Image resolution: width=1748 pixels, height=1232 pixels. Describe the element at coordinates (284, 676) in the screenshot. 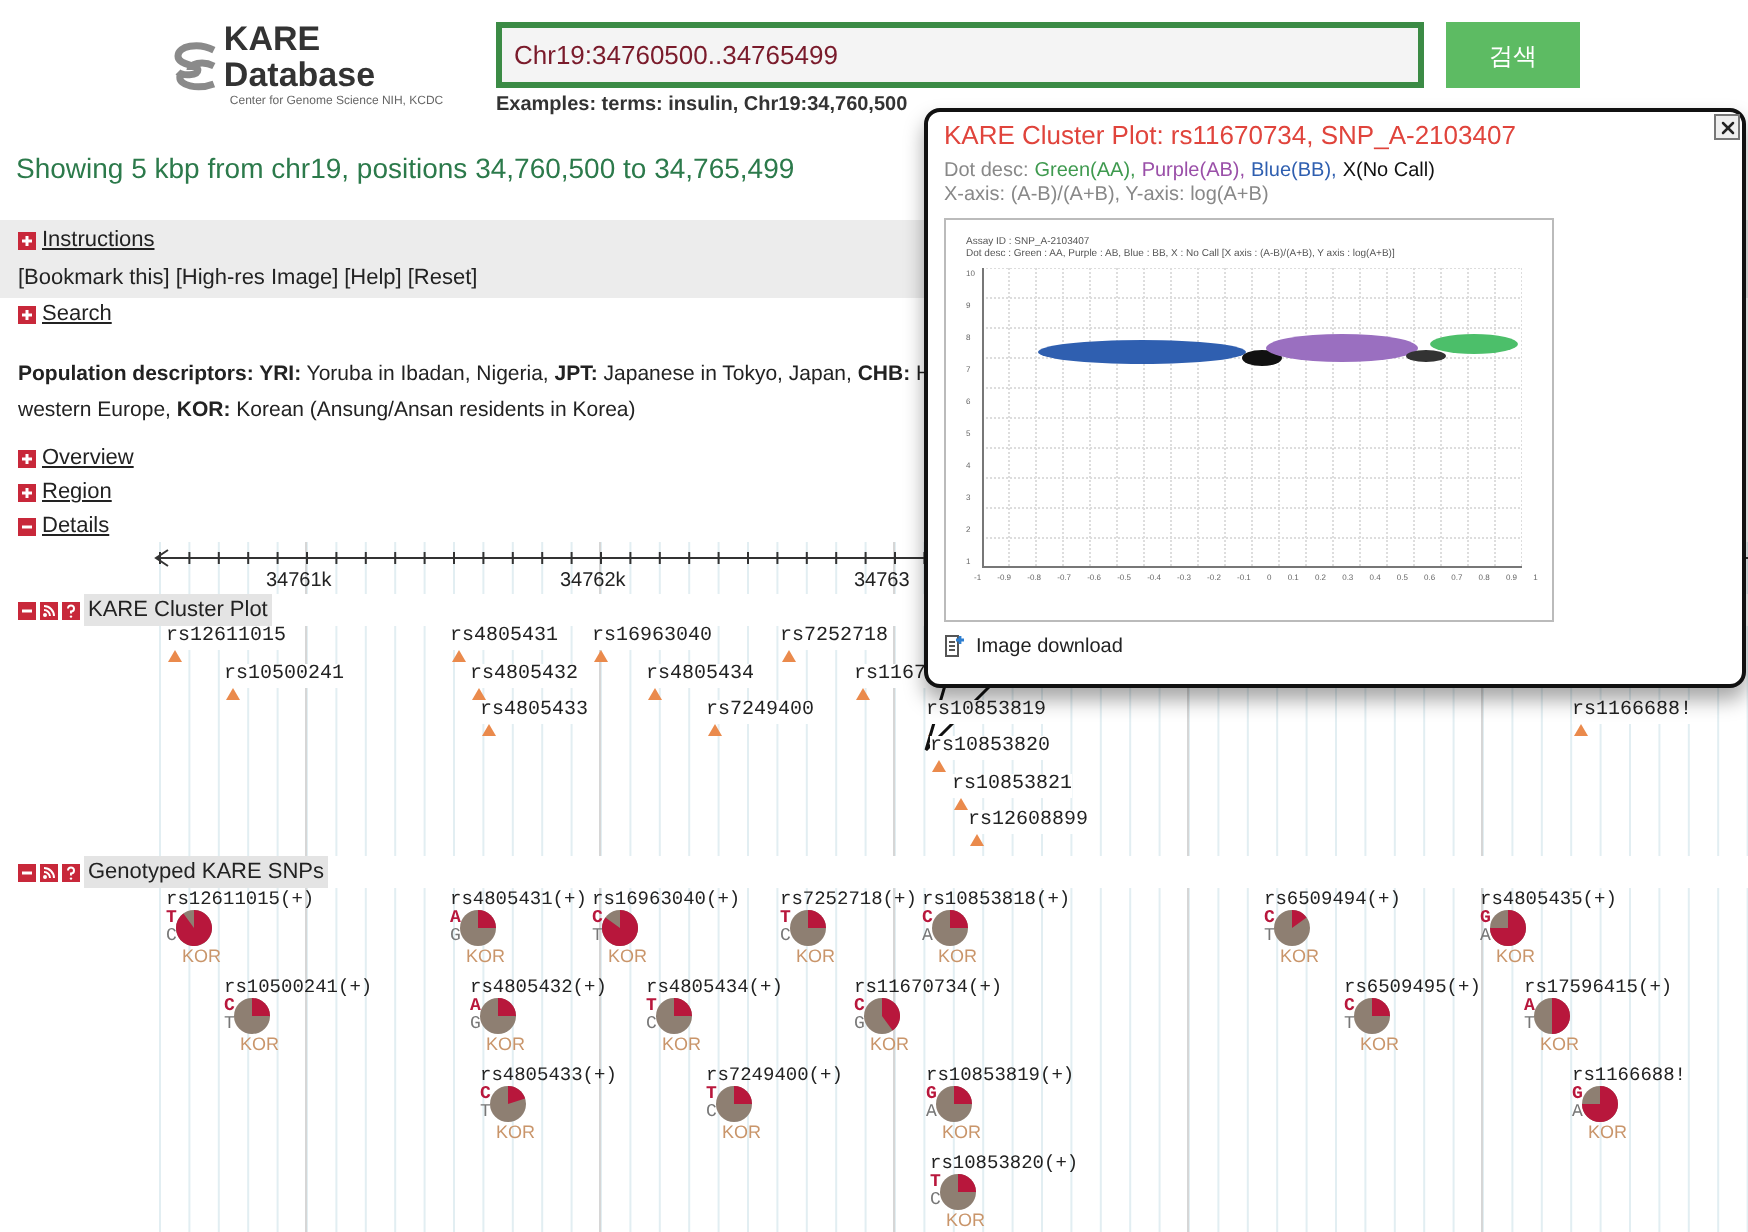

I see `snp-label: rs10500241` at that location.